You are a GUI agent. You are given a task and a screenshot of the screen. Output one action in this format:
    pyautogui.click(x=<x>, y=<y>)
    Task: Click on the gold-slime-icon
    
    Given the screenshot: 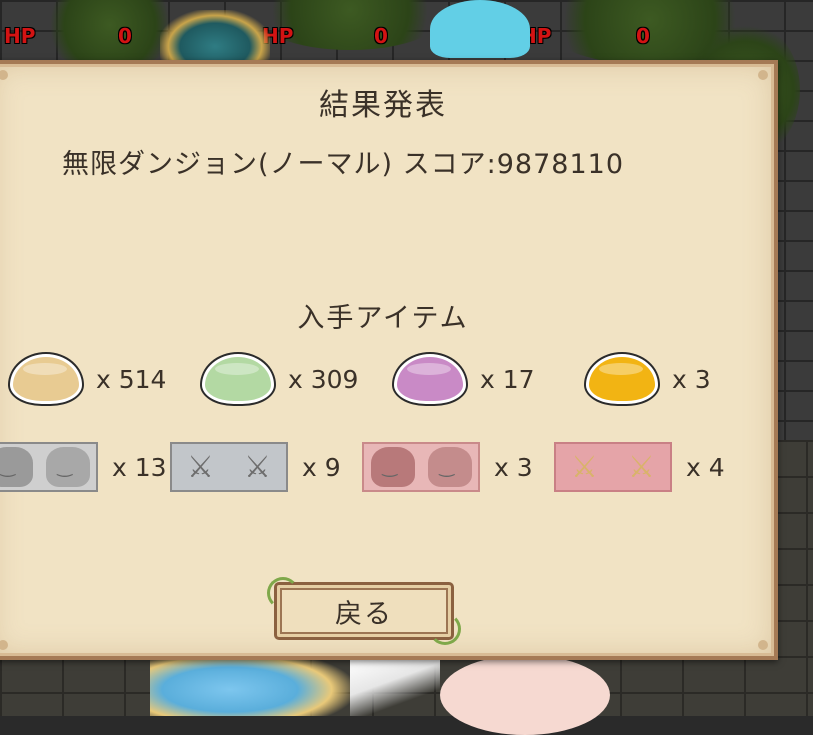 What is the action you would take?
    pyautogui.click(x=622, y=379)
    